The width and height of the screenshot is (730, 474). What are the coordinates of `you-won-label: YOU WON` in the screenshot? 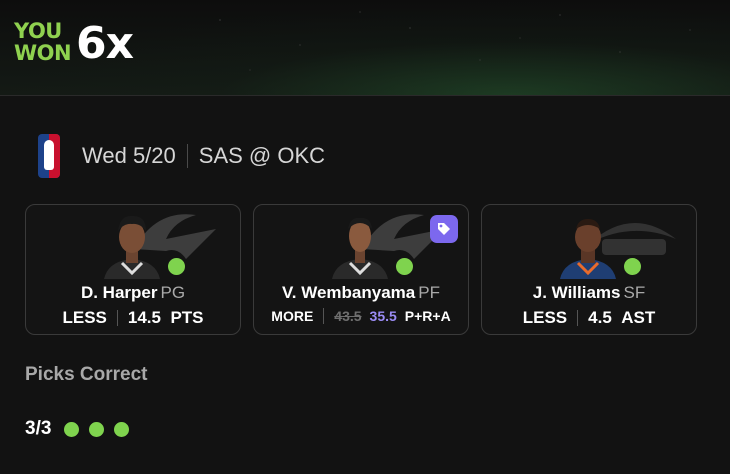 It's located at (43, 42).